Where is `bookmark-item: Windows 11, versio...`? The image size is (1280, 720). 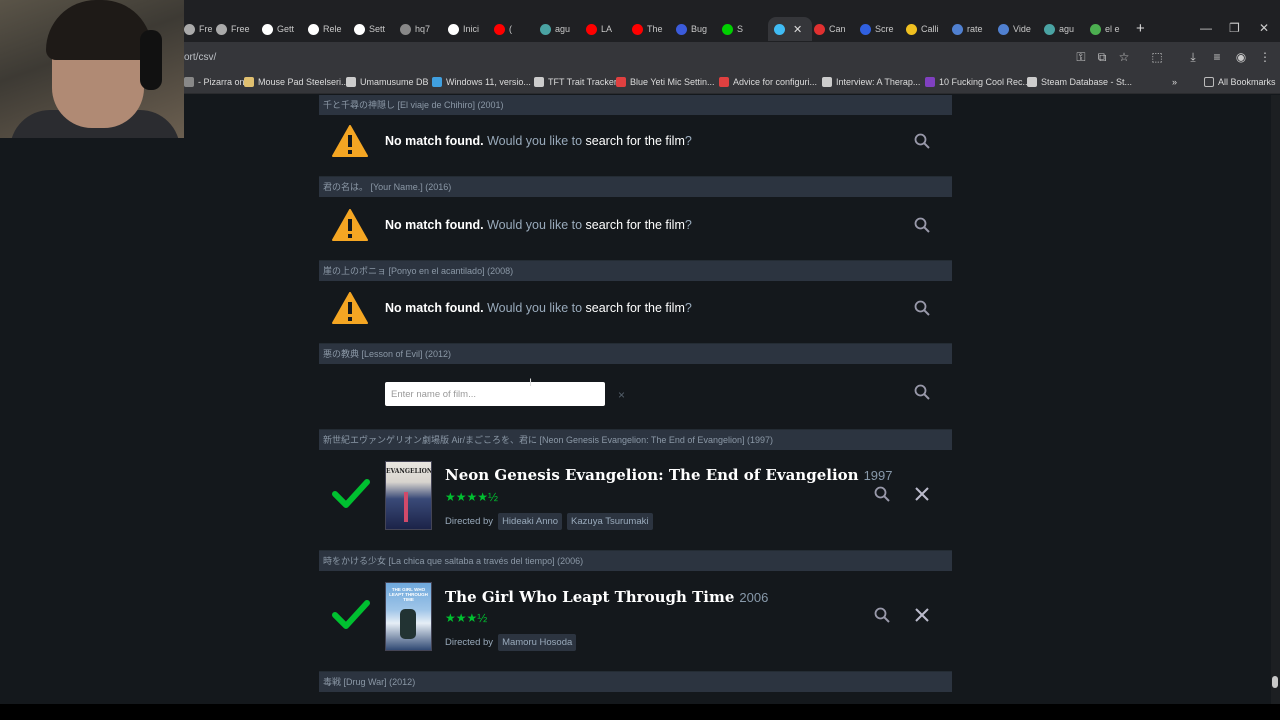
bookmark-item: Windows 11, versio... is located at coordinates (481, 82).